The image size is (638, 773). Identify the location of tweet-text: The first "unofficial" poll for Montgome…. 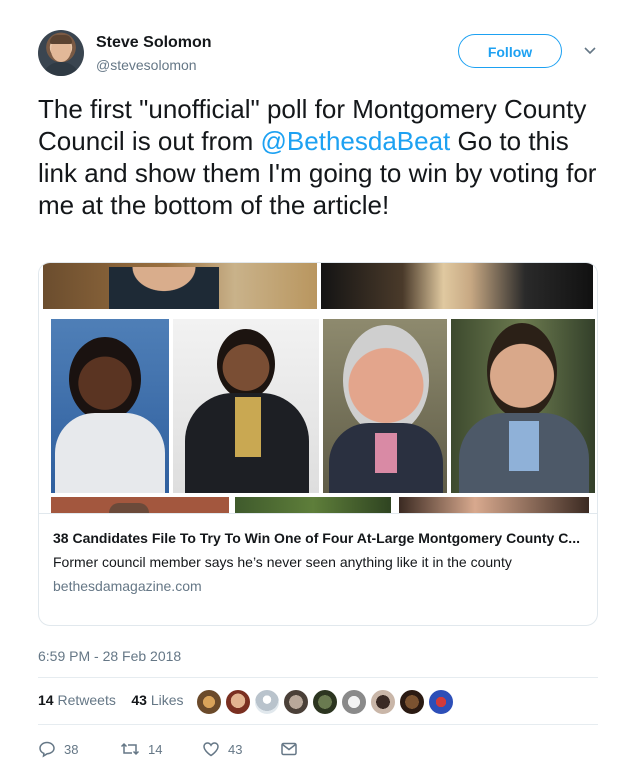
(323, 157).